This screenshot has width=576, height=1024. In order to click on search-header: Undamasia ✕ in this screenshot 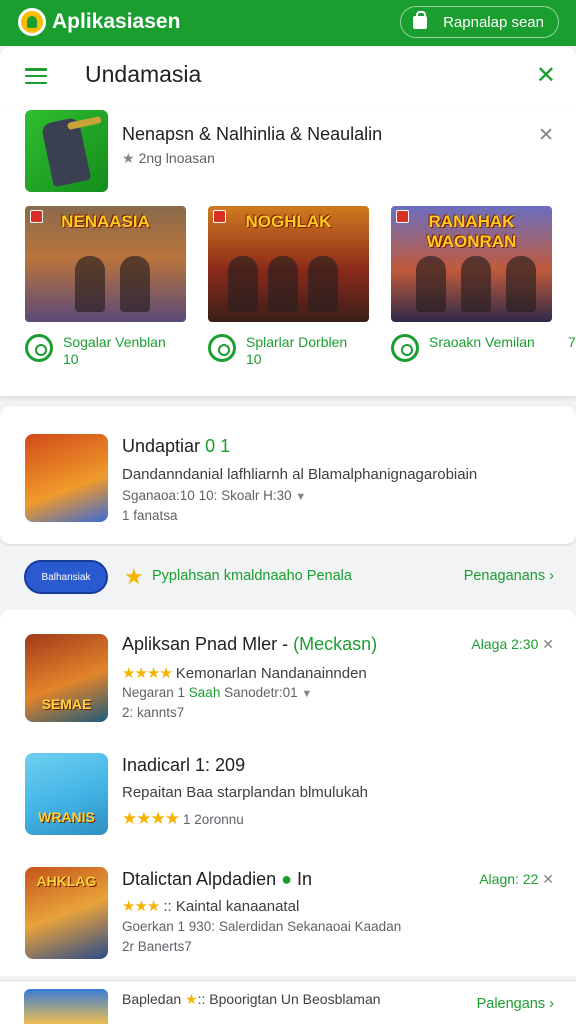, I will do `click(288, 76)`.